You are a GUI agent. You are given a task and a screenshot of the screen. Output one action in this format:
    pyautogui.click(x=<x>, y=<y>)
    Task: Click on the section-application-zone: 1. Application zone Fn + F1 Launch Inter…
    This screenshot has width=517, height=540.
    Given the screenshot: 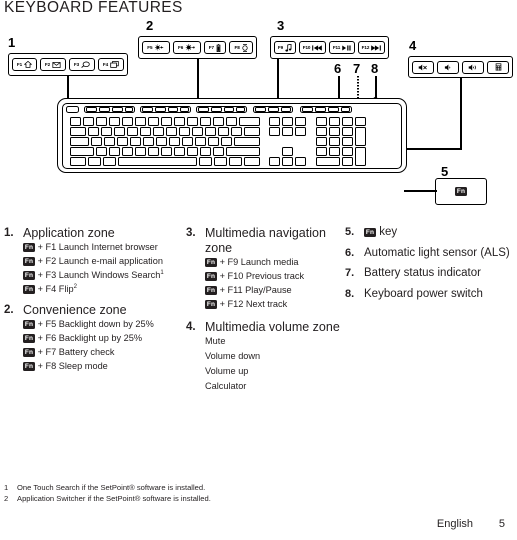 What is the action you would take?
    pyautogui.click(x=94, y=260)
    